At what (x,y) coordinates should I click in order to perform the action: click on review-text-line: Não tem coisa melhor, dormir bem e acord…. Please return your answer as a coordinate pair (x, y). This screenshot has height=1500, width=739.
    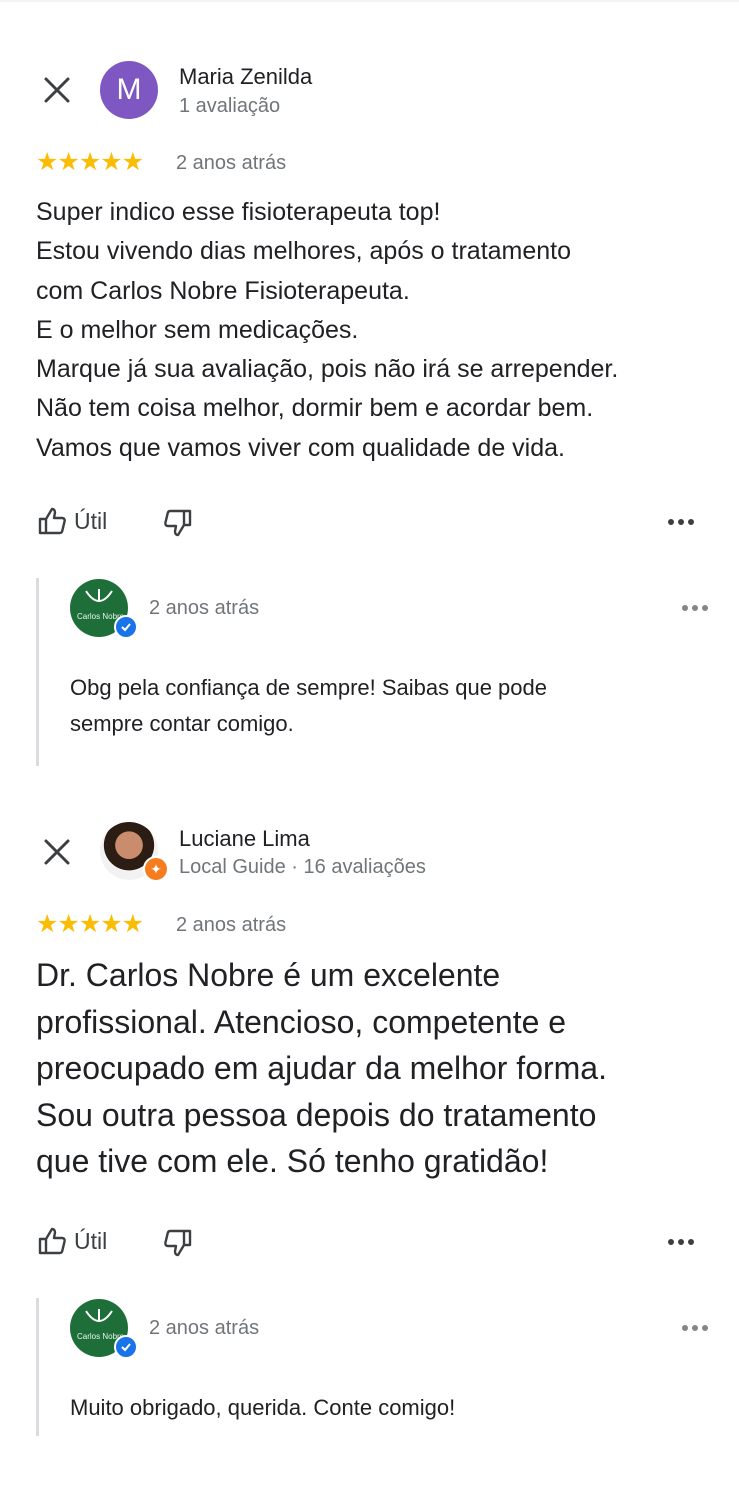
    Looking at the image, I should click on (315, 408).